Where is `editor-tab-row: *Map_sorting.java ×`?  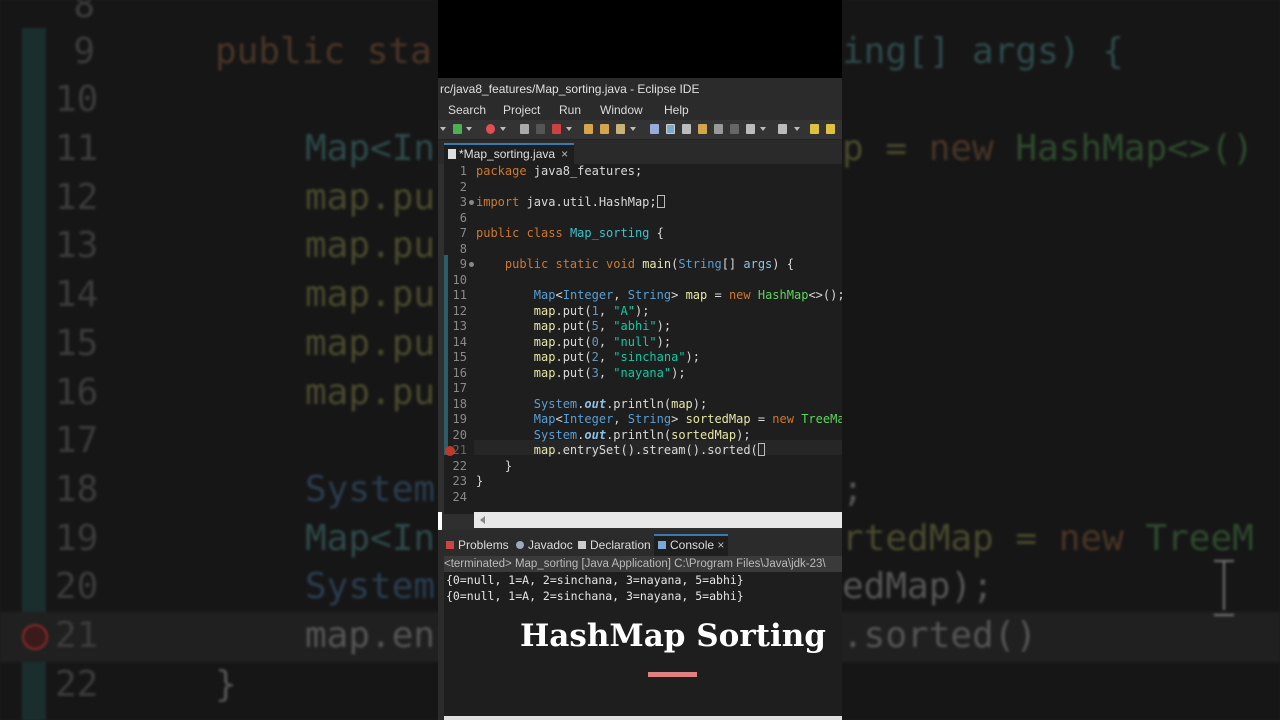 editor-tab-row: *Map_sorting.java × is located at coordinates (640, 152).